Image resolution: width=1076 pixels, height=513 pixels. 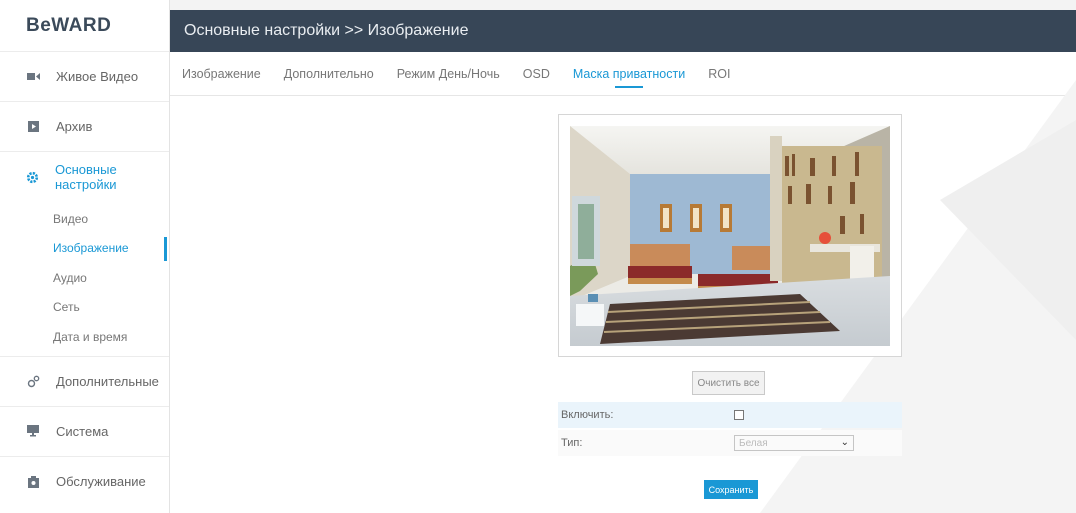 What do you see at coordinates (794, 443) in the screenshot?
I see `mask-type-select: Белая ⌄` at bounding box center [794, 443].